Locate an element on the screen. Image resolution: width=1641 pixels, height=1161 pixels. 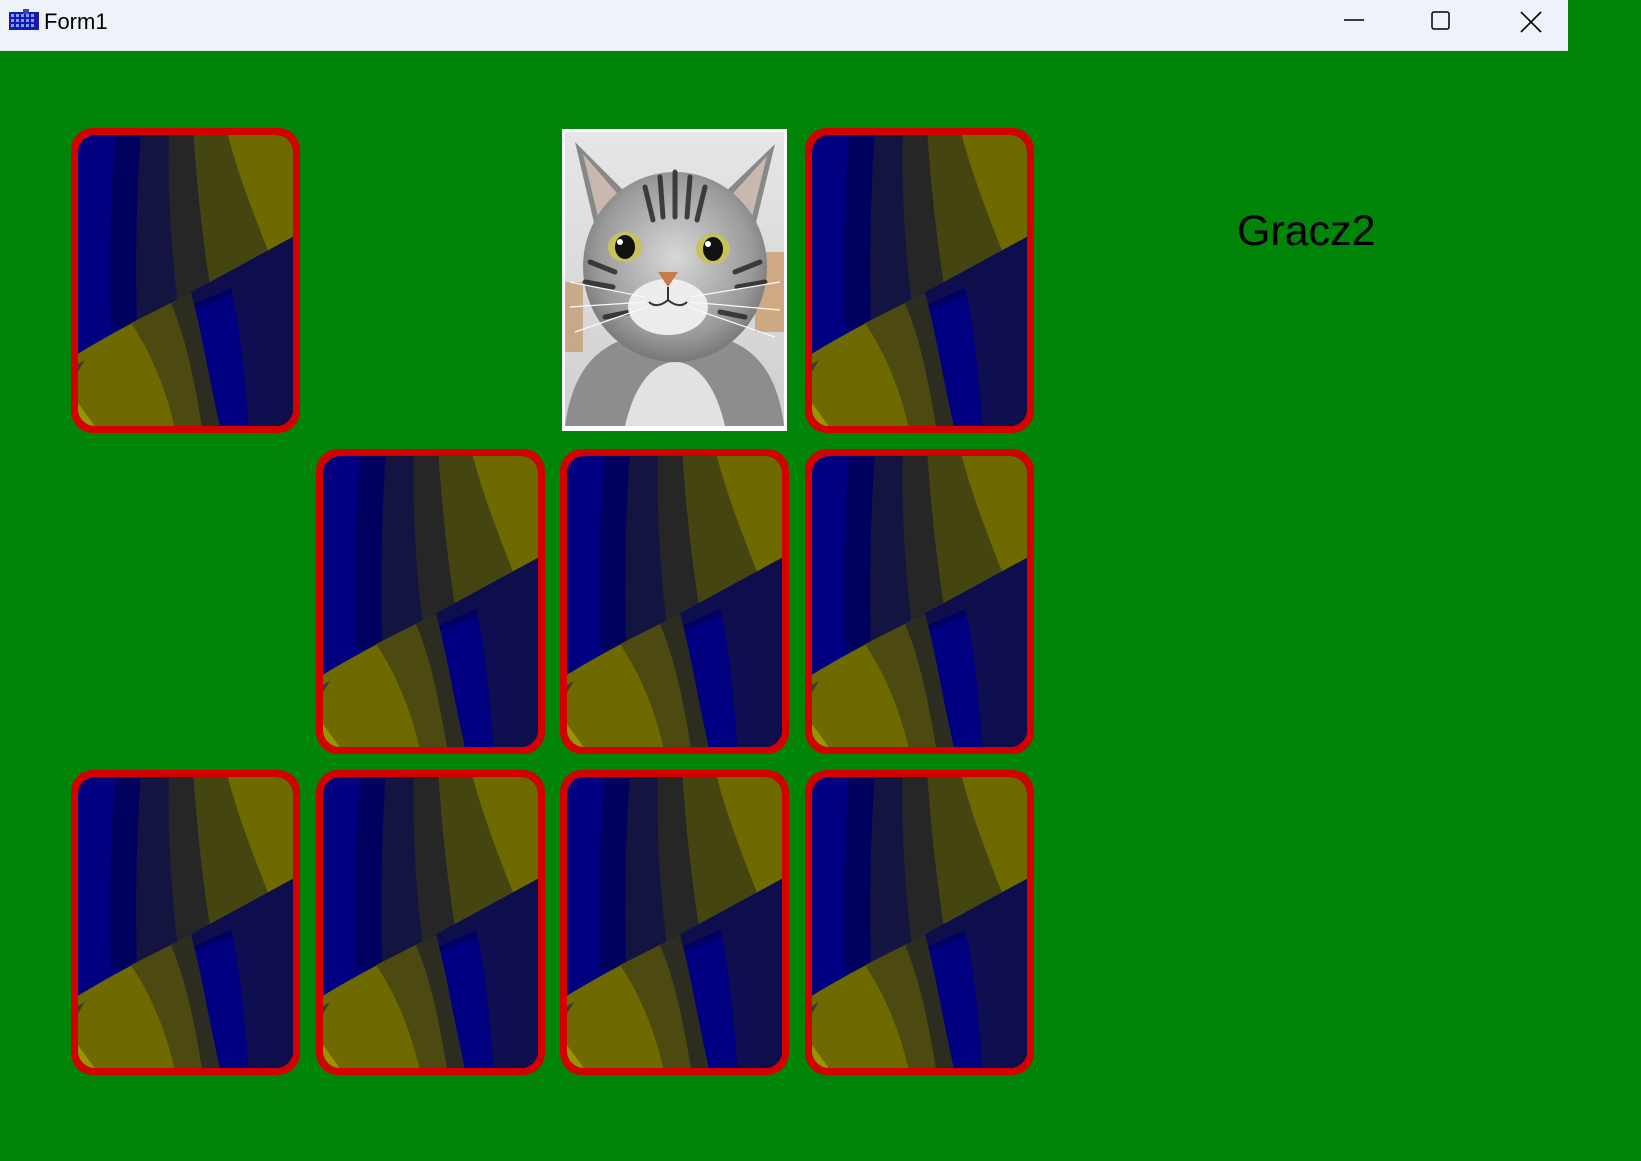
minimize-button is located at coordinates (1354, 22).